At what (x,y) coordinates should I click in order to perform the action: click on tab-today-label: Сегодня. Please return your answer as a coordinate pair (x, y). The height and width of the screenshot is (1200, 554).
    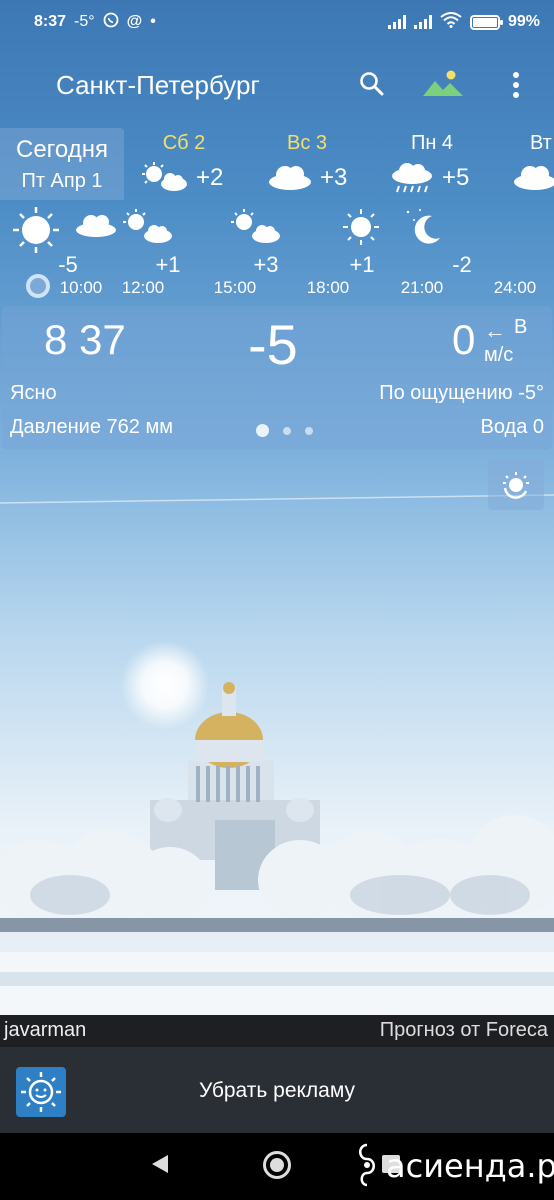
    Looking at the image, I should click on (62, 149).